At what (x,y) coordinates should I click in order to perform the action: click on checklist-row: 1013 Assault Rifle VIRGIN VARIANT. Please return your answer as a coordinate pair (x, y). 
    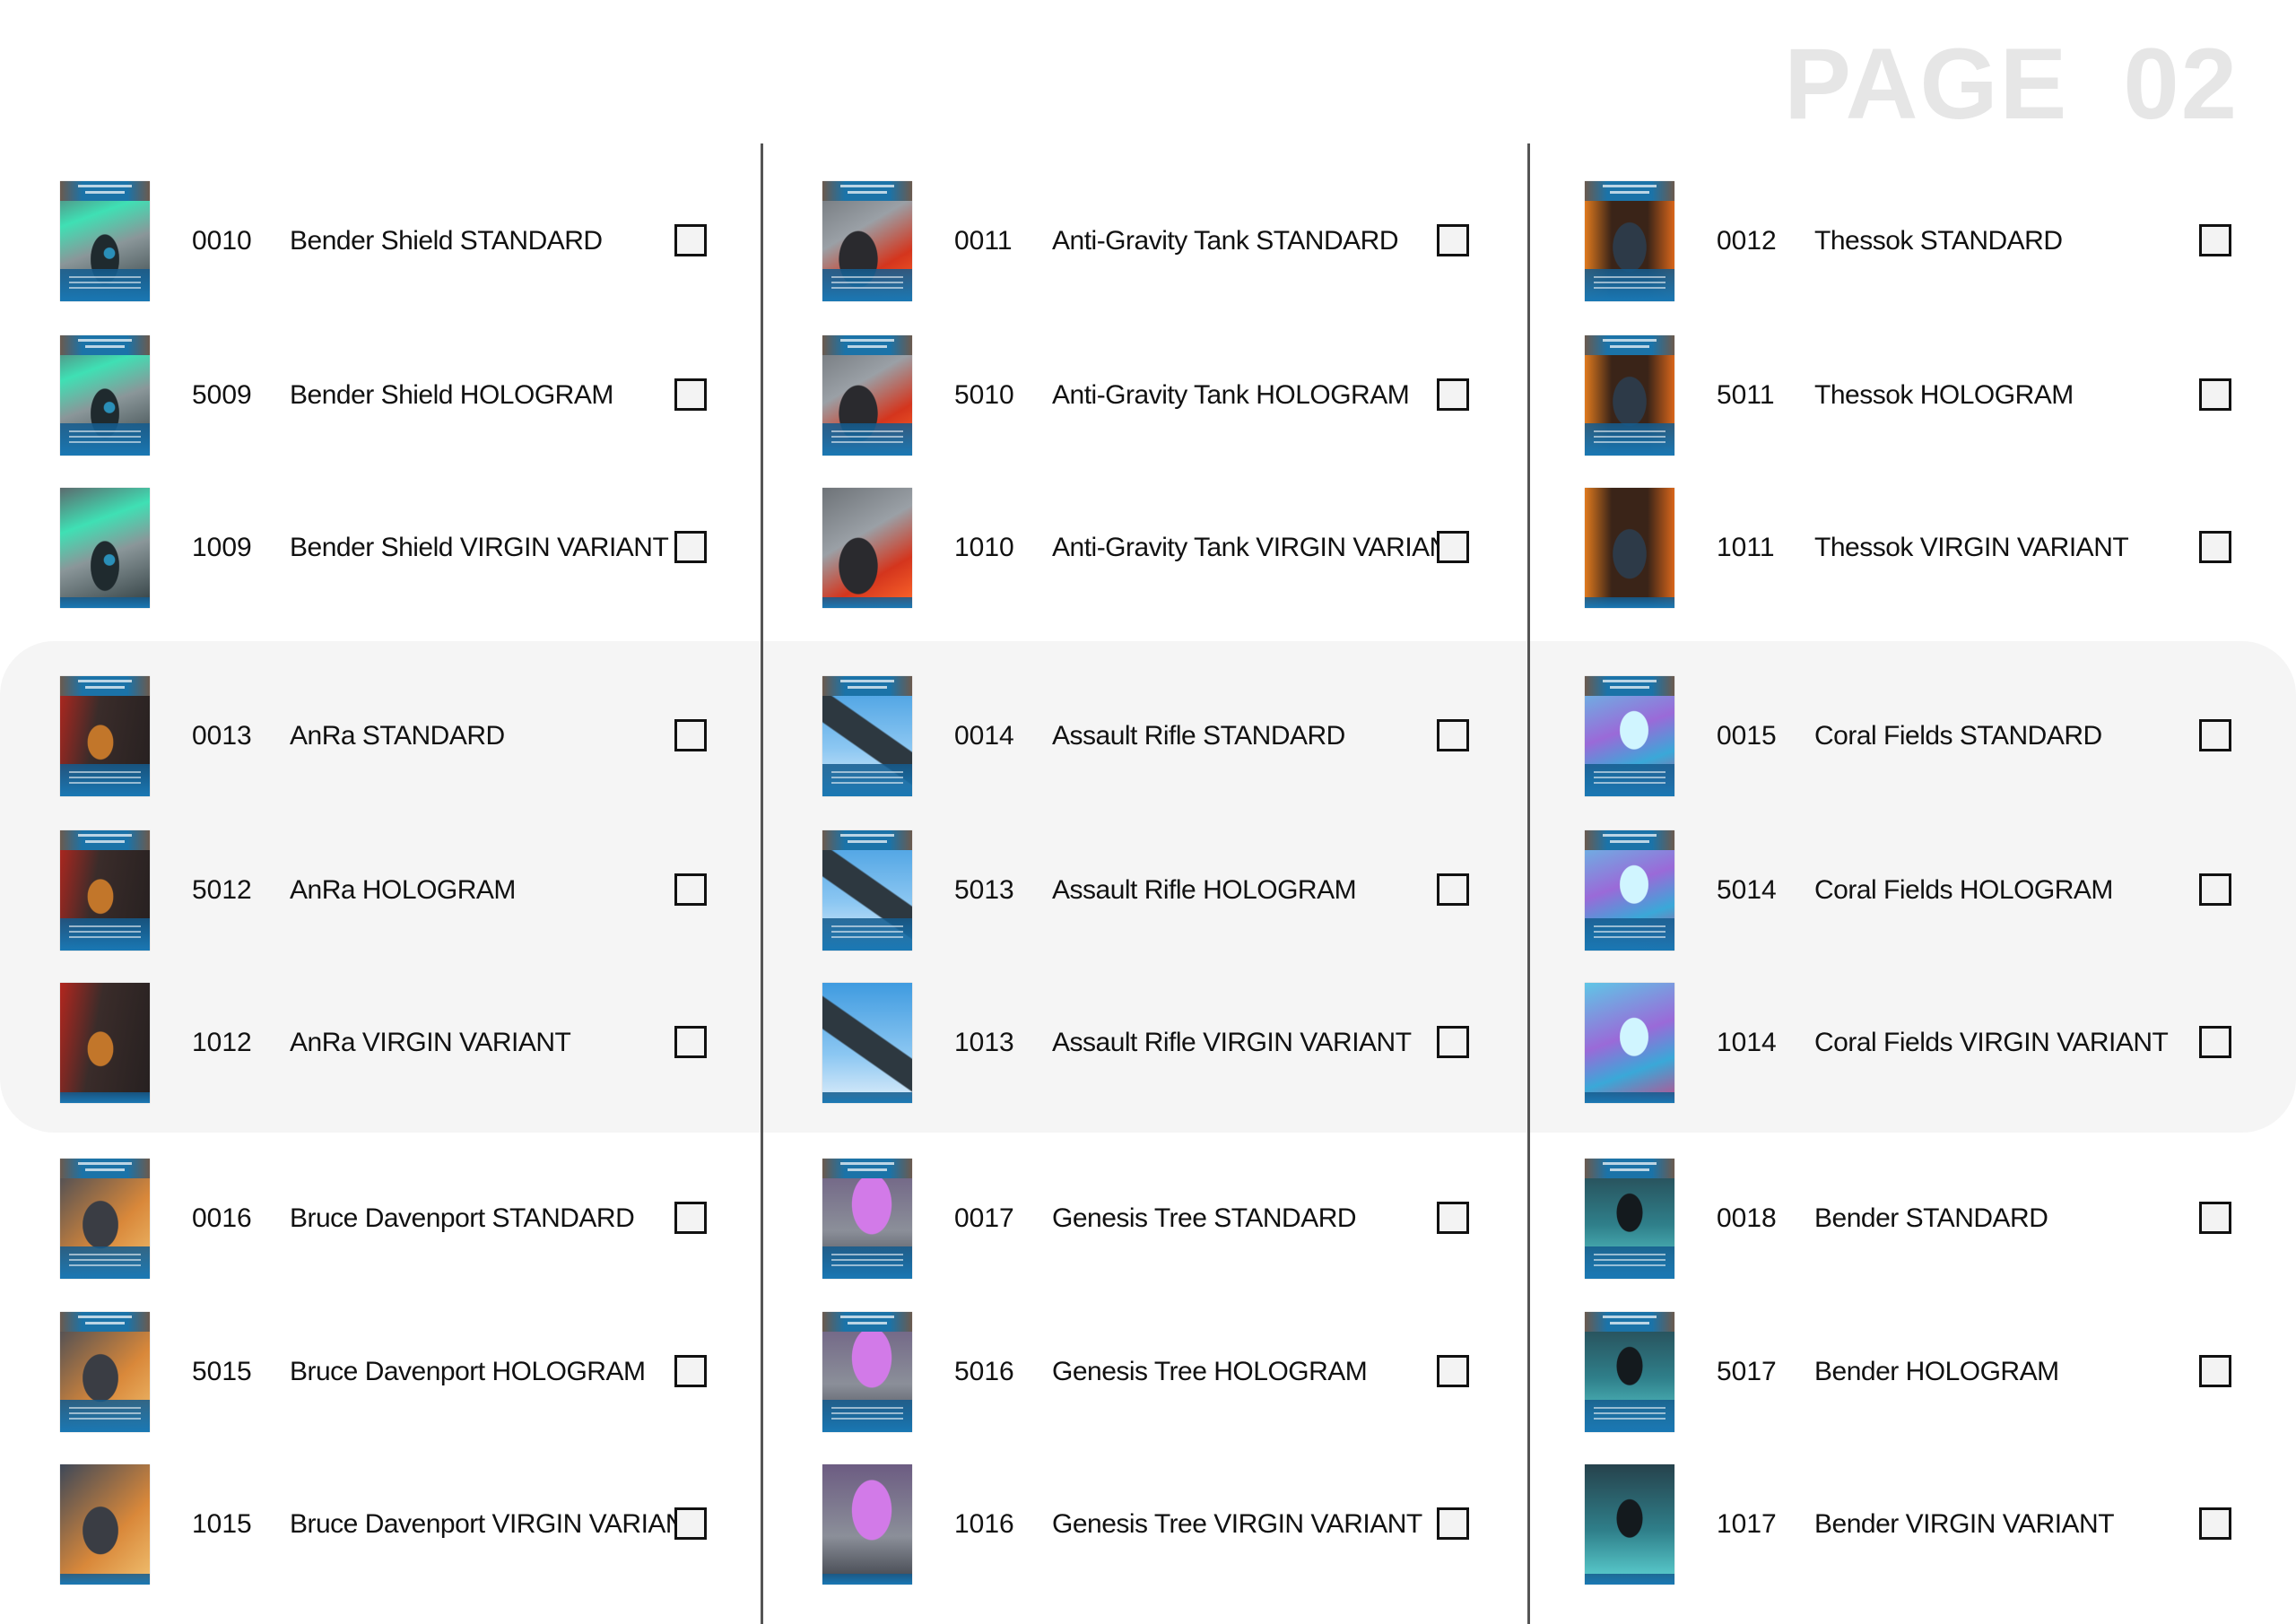
    Looking at the image, I should click on (1203, 1044).